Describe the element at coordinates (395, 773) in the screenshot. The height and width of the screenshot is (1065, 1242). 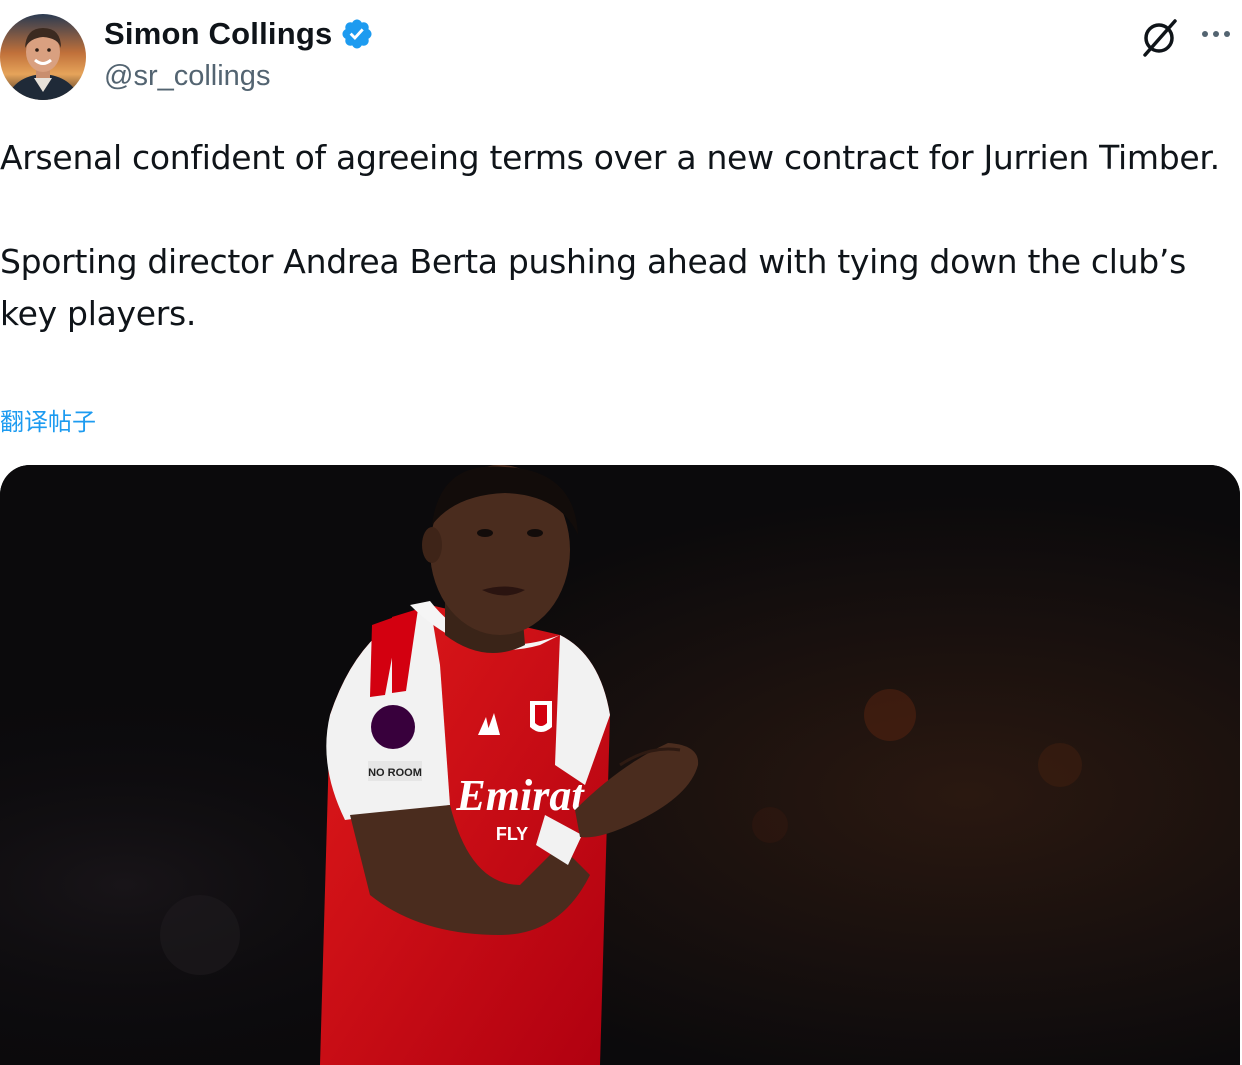
I see `sleeve-patch-text: NO ROOM` at that location.